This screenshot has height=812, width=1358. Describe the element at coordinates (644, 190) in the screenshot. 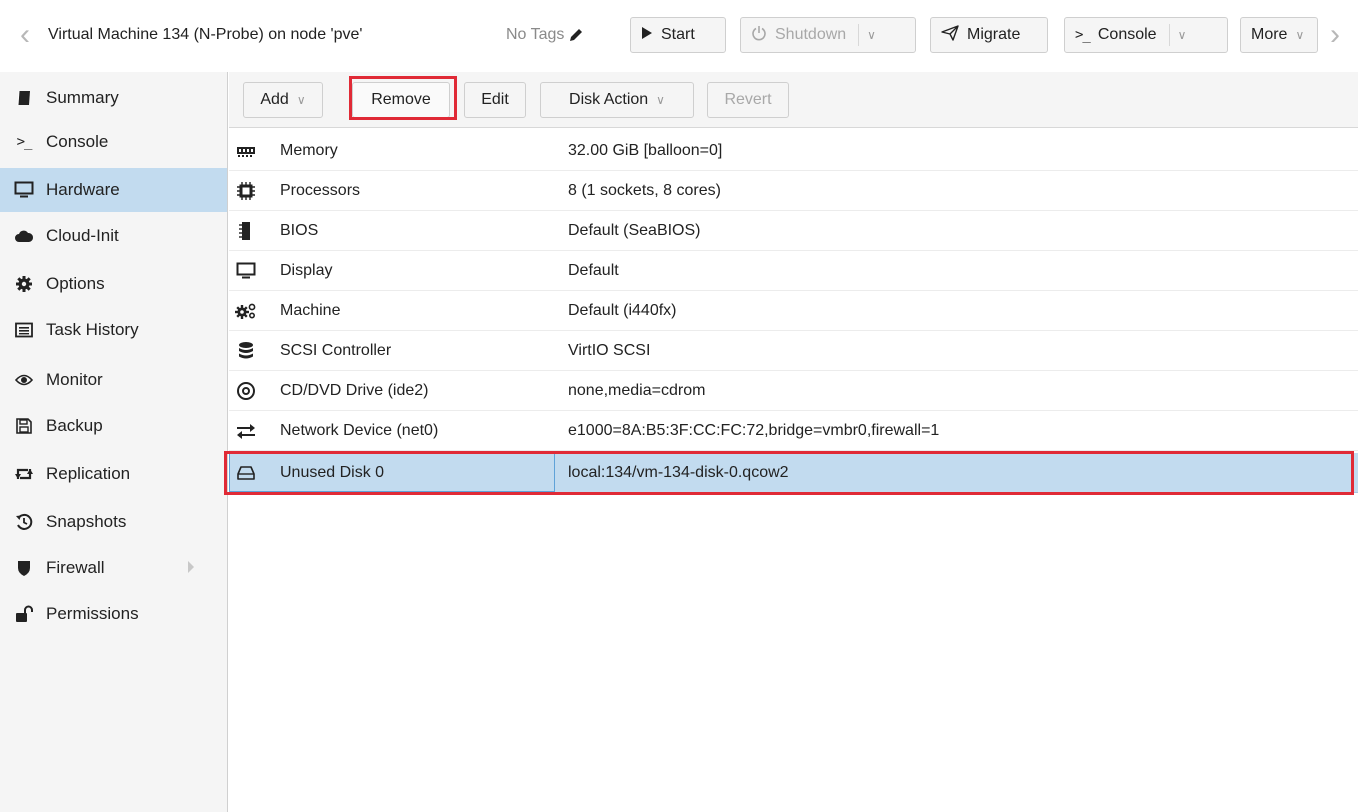

I see `row-value: 8 (1 sockets, 8 cores)` at that location.